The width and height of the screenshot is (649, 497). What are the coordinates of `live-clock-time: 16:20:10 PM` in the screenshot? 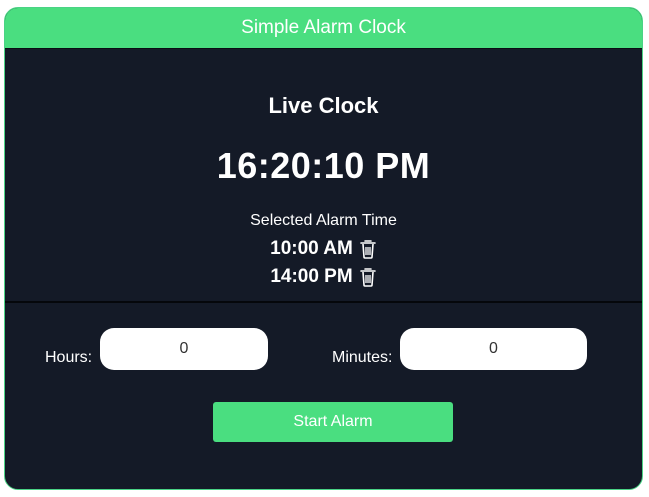 It's located at (323, 165).